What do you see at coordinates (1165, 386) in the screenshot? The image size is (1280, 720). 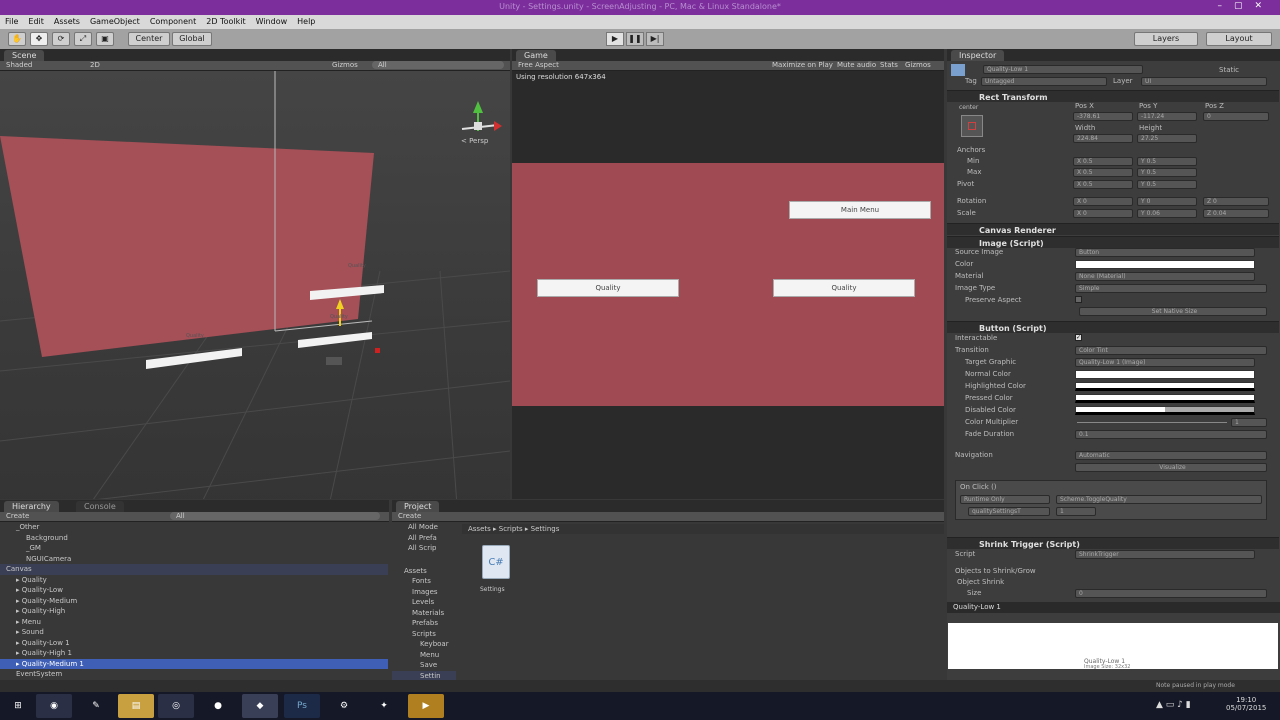 I see `highlighted-color-swatch` at bounding box center [1165, 386].